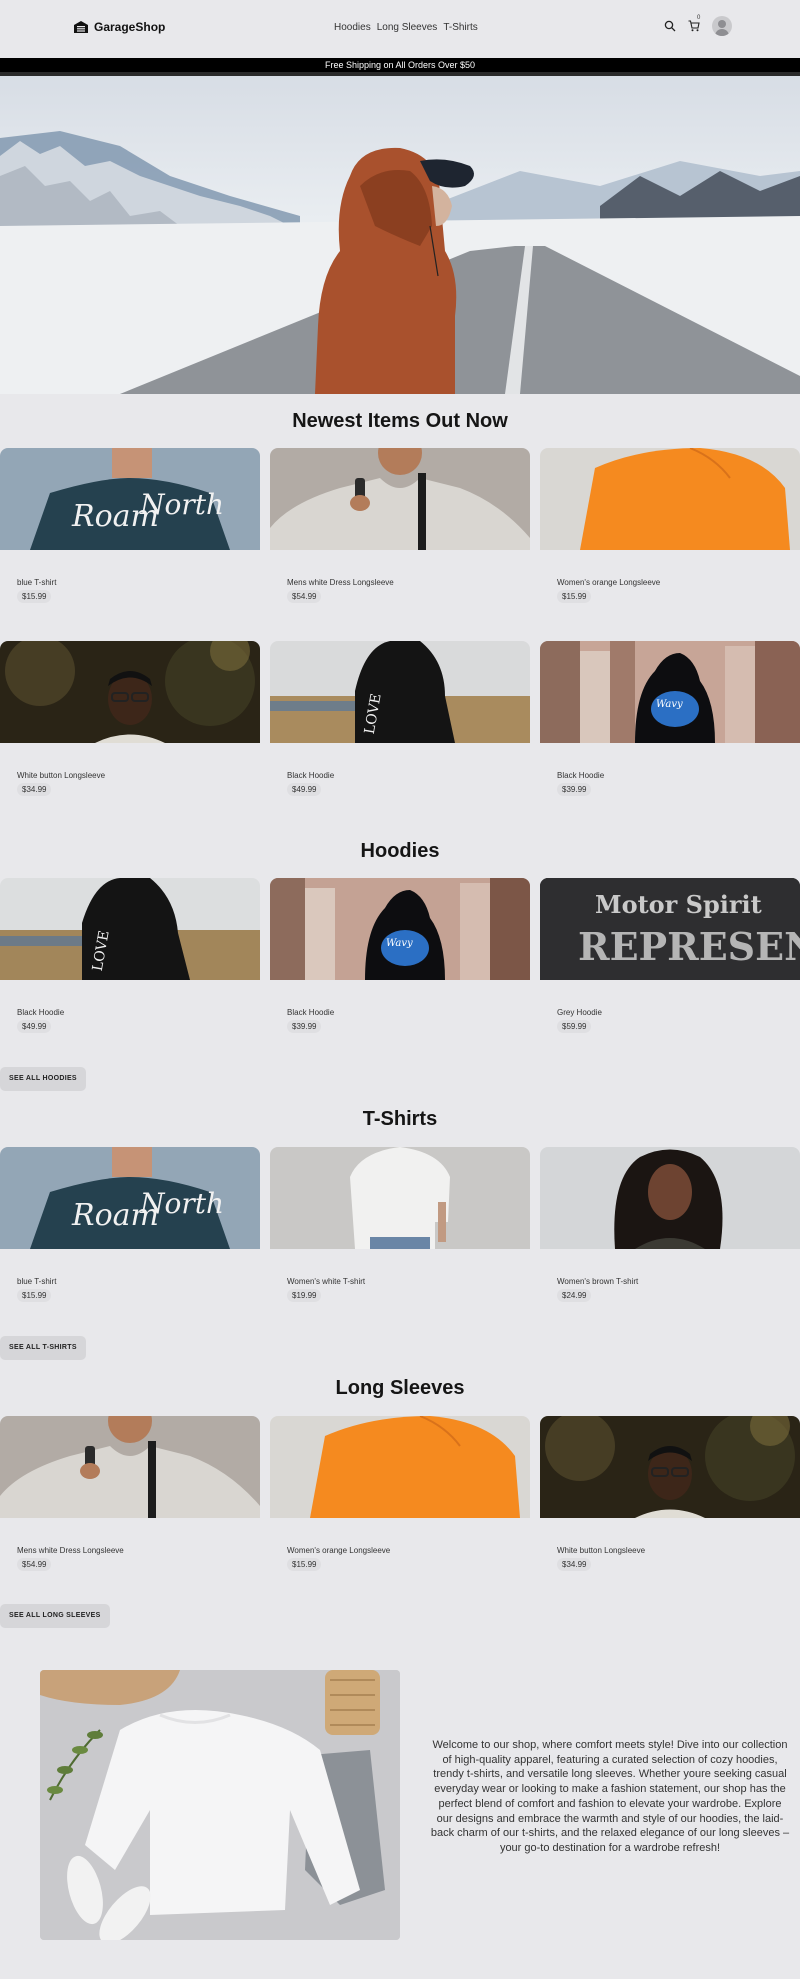 This screenshot has width=800, height=1979. What do you see at coordinates (326, 1281) in the screenshot?
I see `product-name: Women's white T-shirt` at bounding box center [326, 1281].